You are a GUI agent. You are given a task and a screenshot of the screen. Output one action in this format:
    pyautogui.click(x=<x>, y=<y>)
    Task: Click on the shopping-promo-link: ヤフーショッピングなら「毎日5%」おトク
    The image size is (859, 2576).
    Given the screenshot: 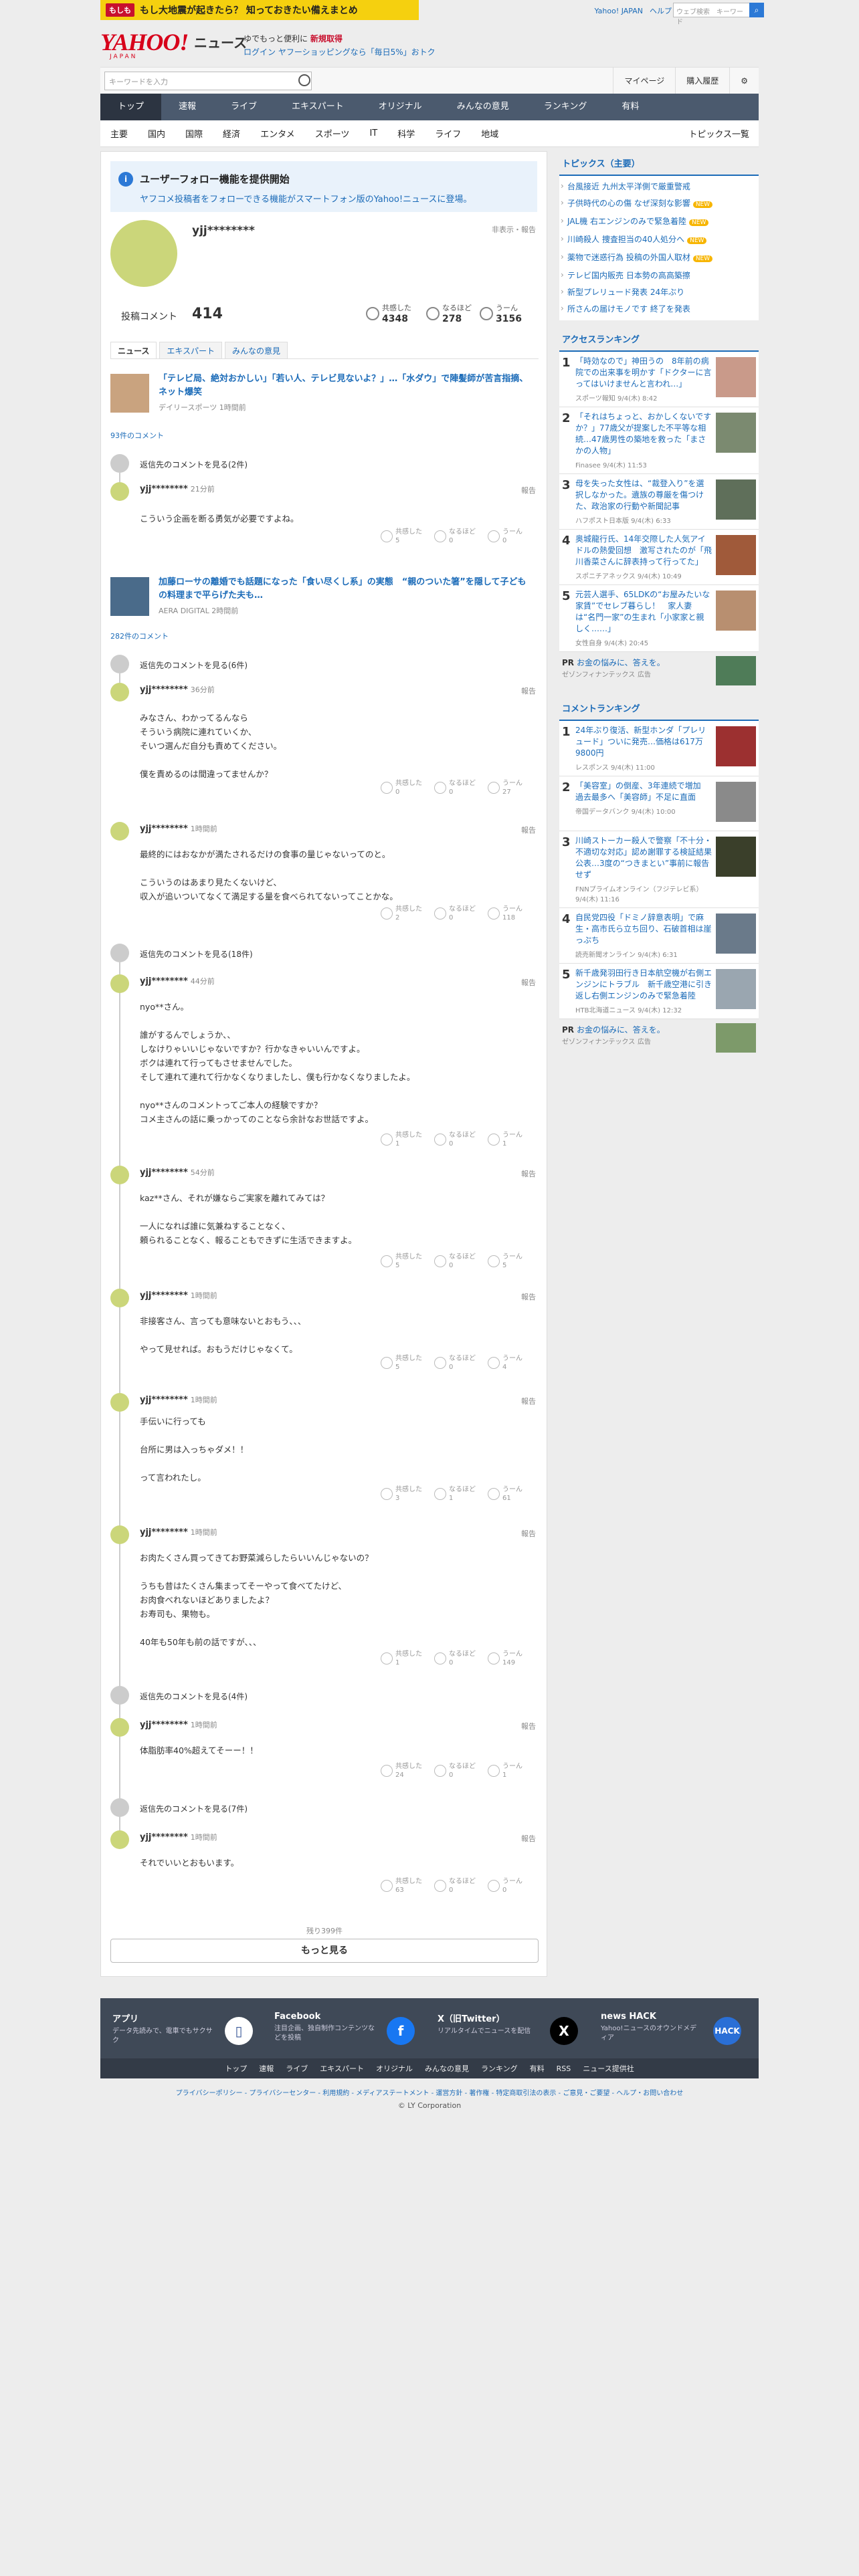 What is the action you would take?
    pyautogui.click(x=357, y=52)
    